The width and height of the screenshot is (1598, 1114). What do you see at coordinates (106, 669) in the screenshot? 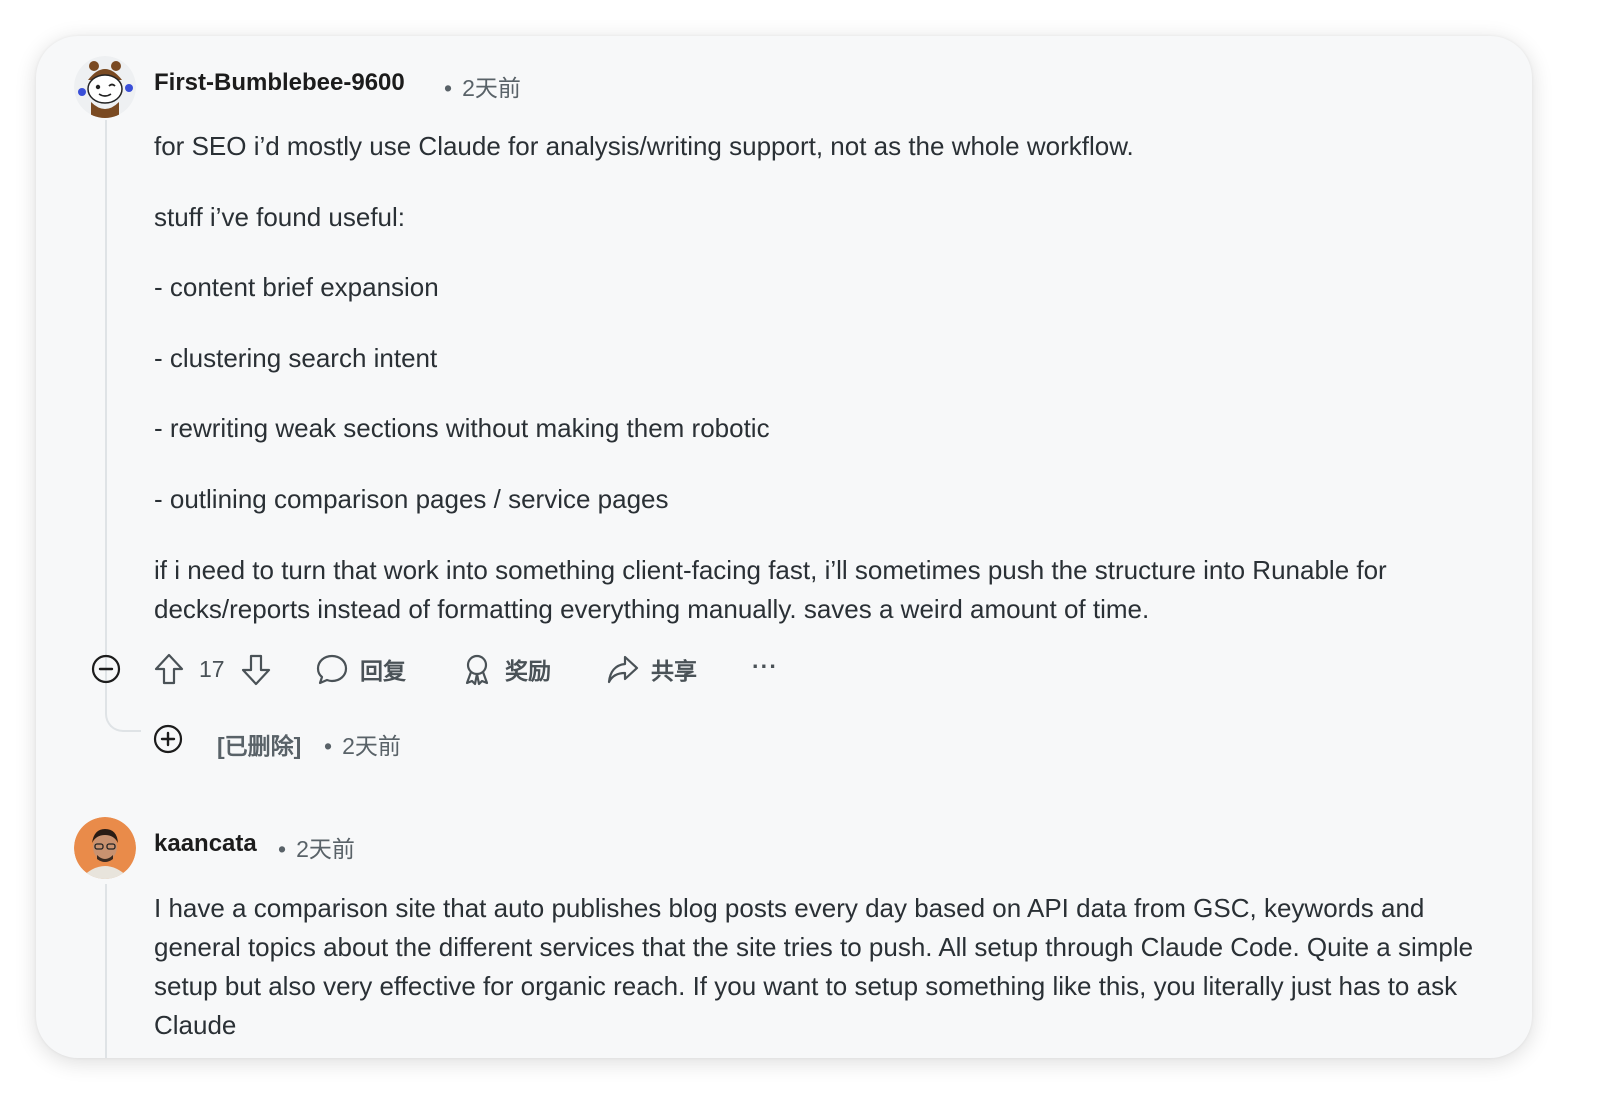
I see `minus-circle-icon` at bounding box center [106, 669].